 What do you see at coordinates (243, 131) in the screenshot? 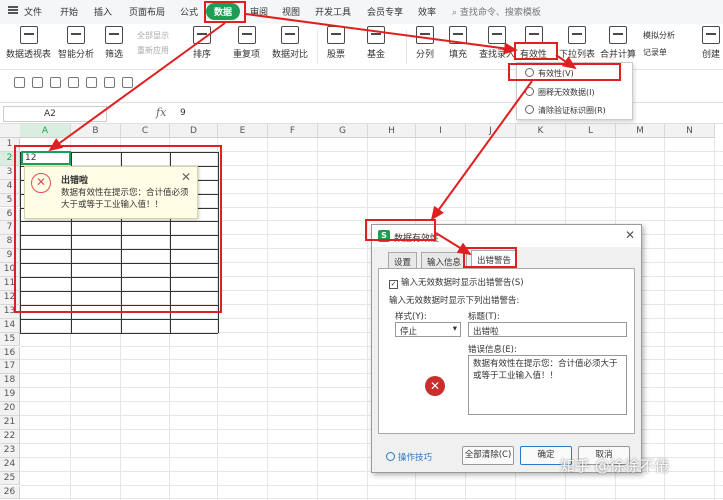
I see `column-header-e: E` at bounding box center [243, 131].